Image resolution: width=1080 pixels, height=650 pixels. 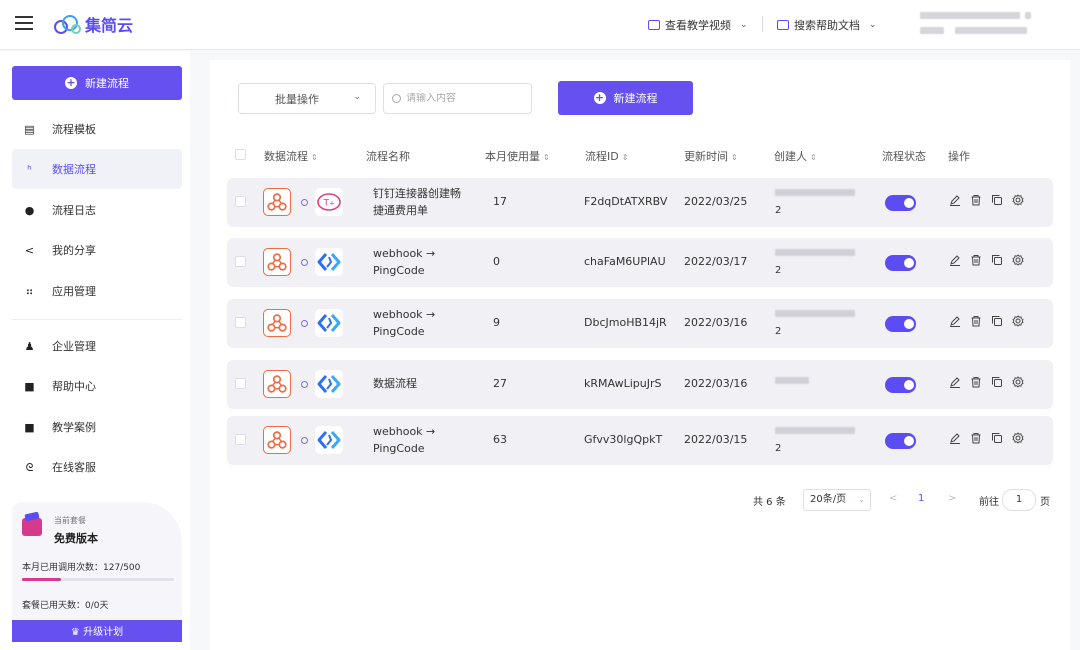 I want to click on flow-id: Gfvv30lgQpkT, so click(x=623, y=439).